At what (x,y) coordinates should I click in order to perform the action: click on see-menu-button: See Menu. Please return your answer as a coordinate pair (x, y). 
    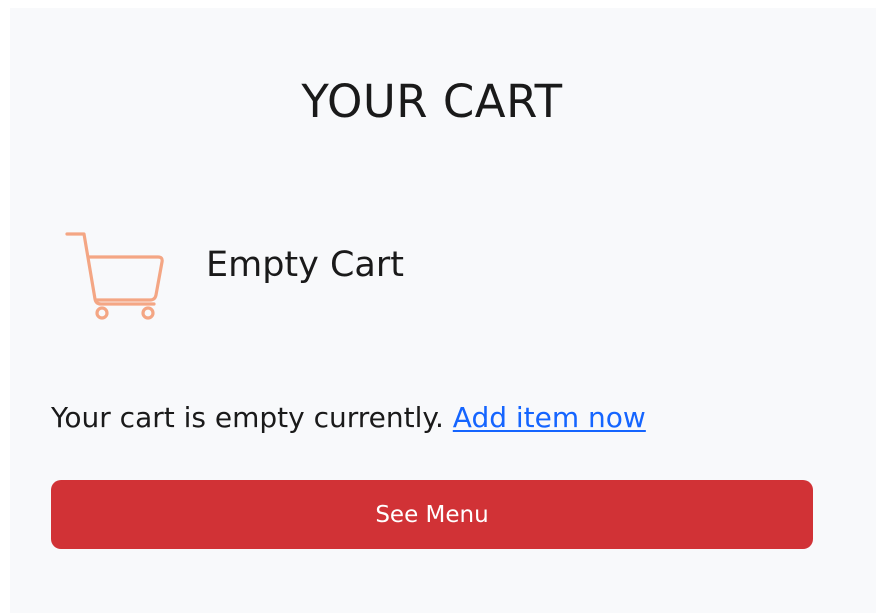
    Looking at the image, I should click on (432, 514).